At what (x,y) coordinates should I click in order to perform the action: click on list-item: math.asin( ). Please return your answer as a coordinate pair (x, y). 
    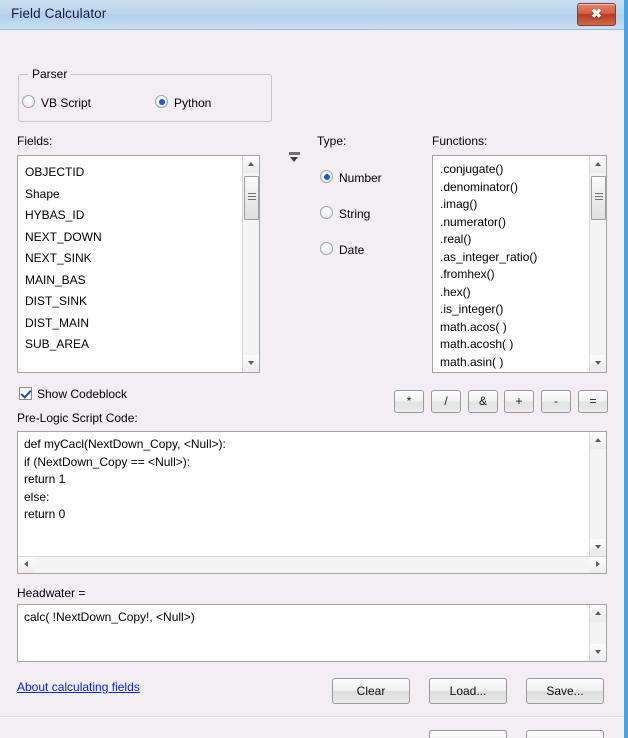
    Looking at the image, I should click on (514, 363).